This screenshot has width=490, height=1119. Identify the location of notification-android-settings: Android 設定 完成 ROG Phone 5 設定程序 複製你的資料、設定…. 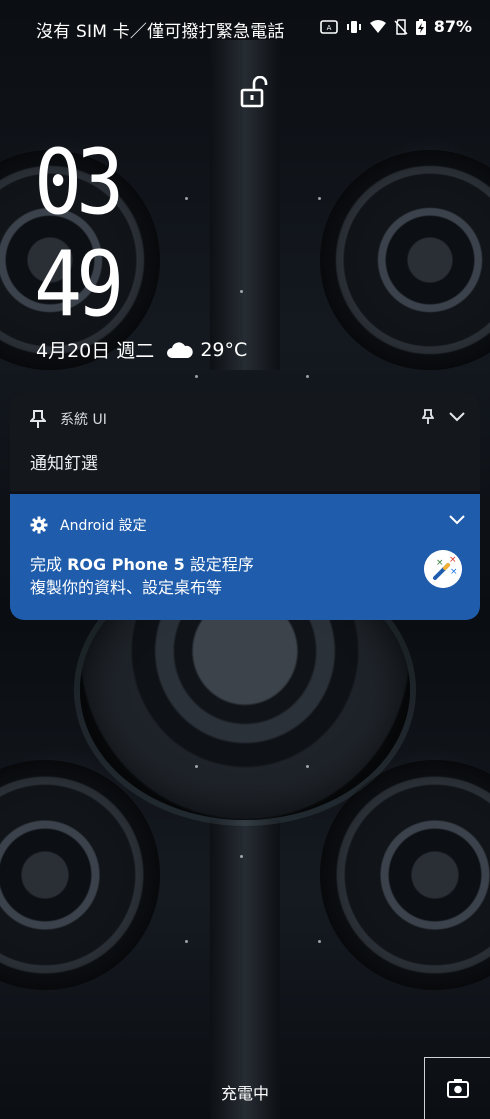
(245, 557).